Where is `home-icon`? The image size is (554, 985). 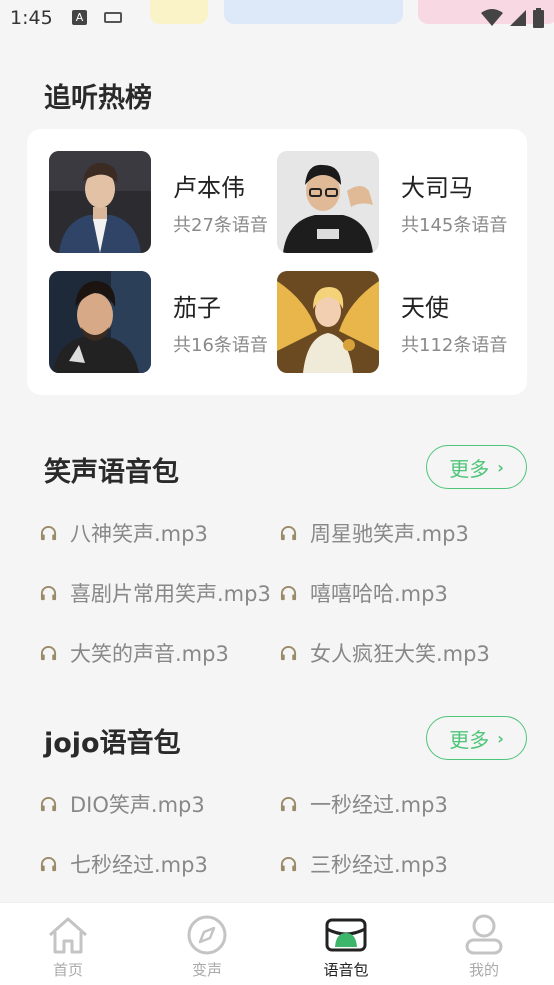
home-icon is located at coordinates (68, 935).